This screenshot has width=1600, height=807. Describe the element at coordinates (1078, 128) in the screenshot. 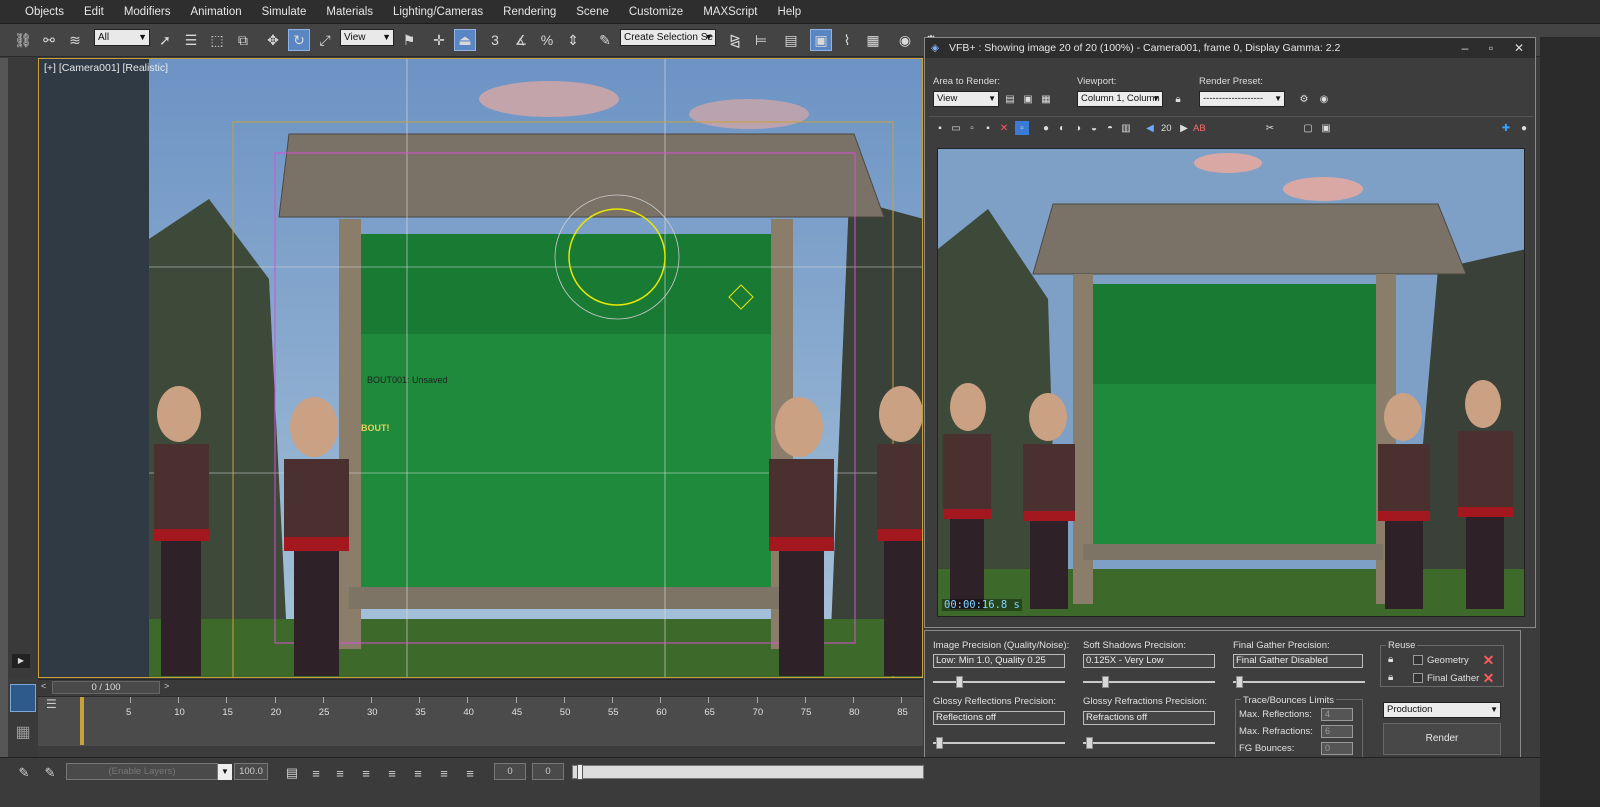

I see `green-channel-icon: ◑` at that location.